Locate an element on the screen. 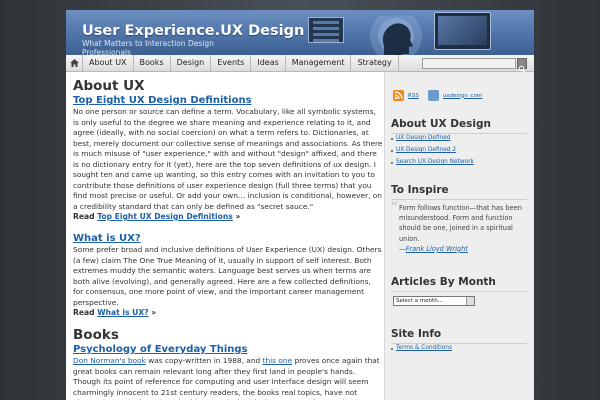 This screenshot has width=600, height=400. nav-item-books: Books is located at coordinates (152, 63).